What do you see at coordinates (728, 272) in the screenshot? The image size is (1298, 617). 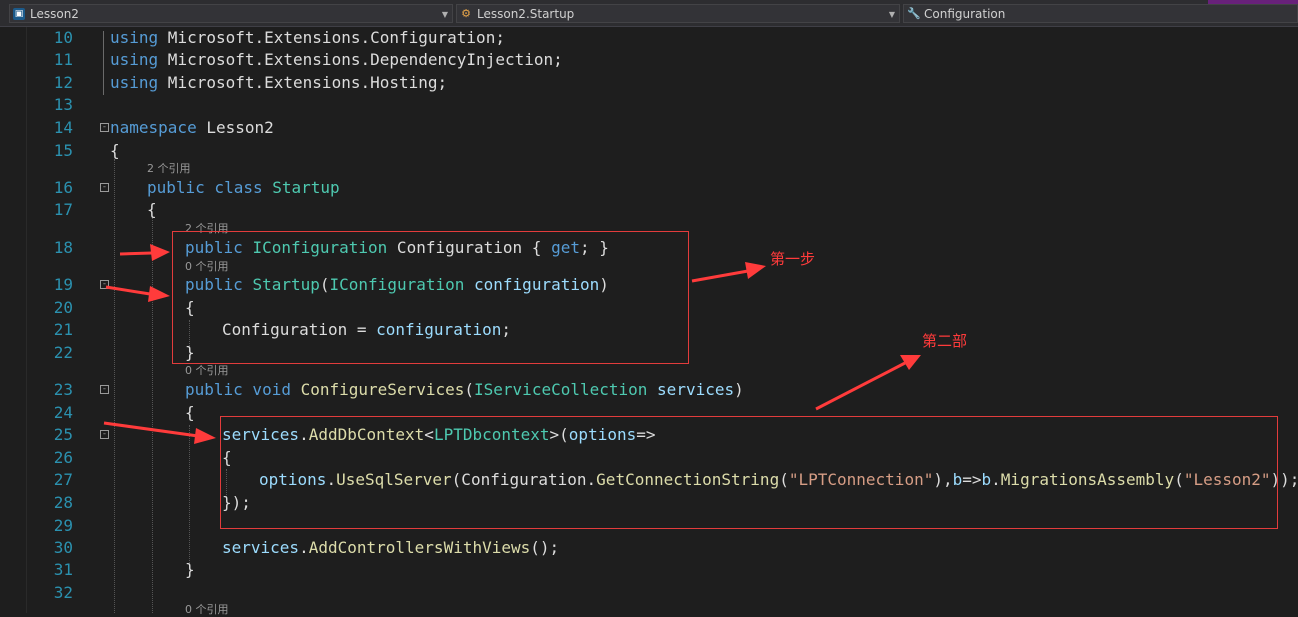 I see `arrow-to-step1` at bounding box center [728, 272].